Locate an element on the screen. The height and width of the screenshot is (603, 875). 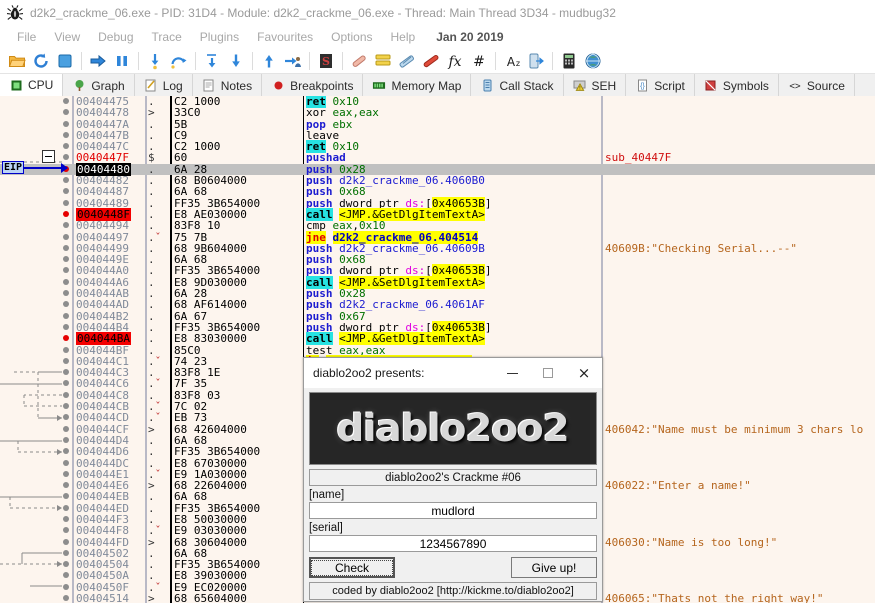
name-input: mudlord is located at coordinates (453, 510).